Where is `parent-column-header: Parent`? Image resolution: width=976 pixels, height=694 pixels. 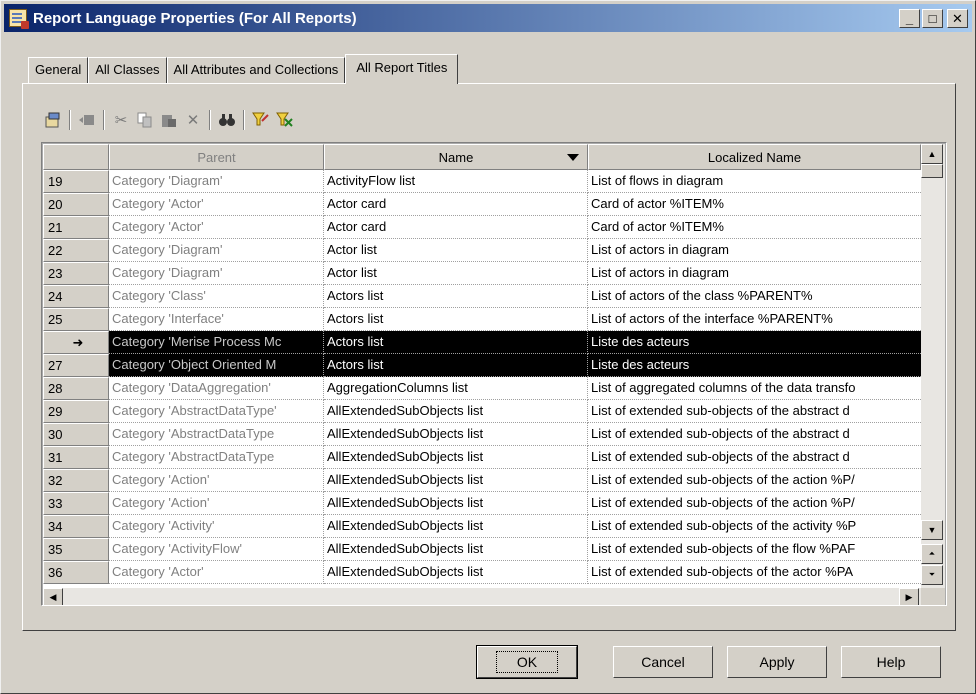
parent-column-header: Parent is located at coordinates (216, 157).